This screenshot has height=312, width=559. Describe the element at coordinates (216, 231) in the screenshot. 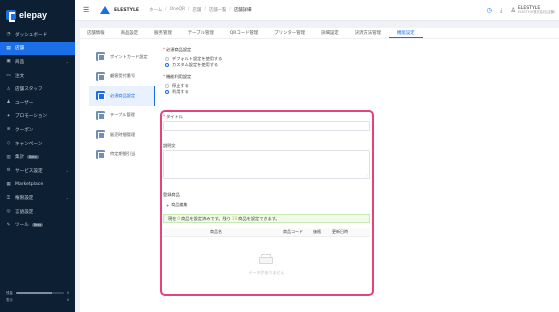

I see `column-product-name: 商品名` at that location.